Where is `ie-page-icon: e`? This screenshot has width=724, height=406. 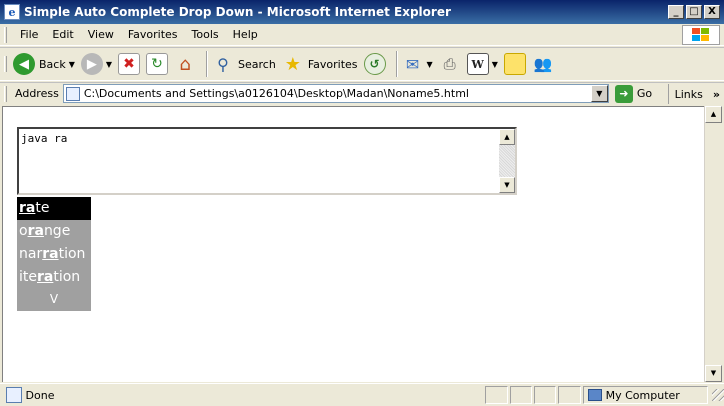 ie-page-icon: e is located at coordinates (12, 12).